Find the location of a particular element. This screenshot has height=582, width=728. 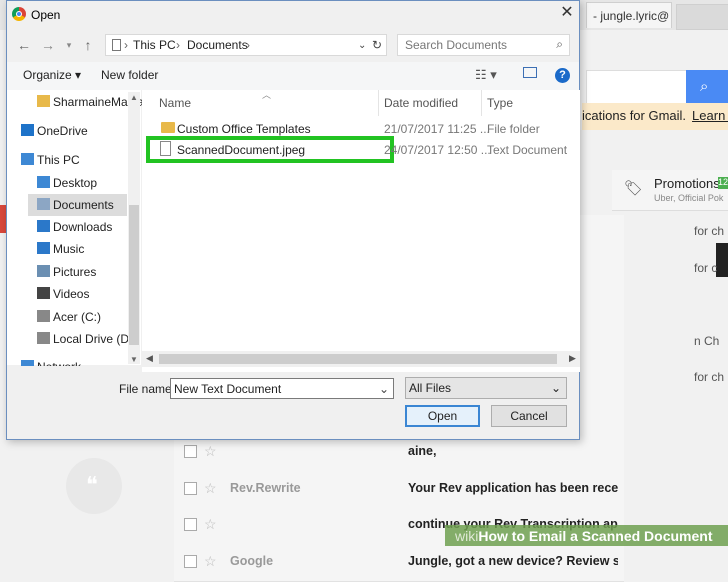

wikihow-watermark: wikiHow to Email a Scanned Document is located at coordinates (586, 535).